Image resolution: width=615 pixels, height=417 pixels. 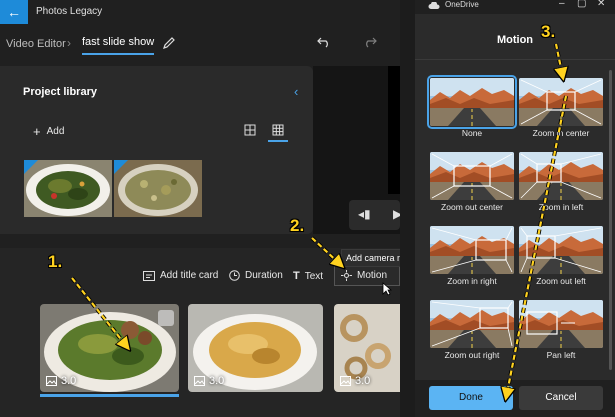 I want to click on clock-icon, so click(x=234, y=275).